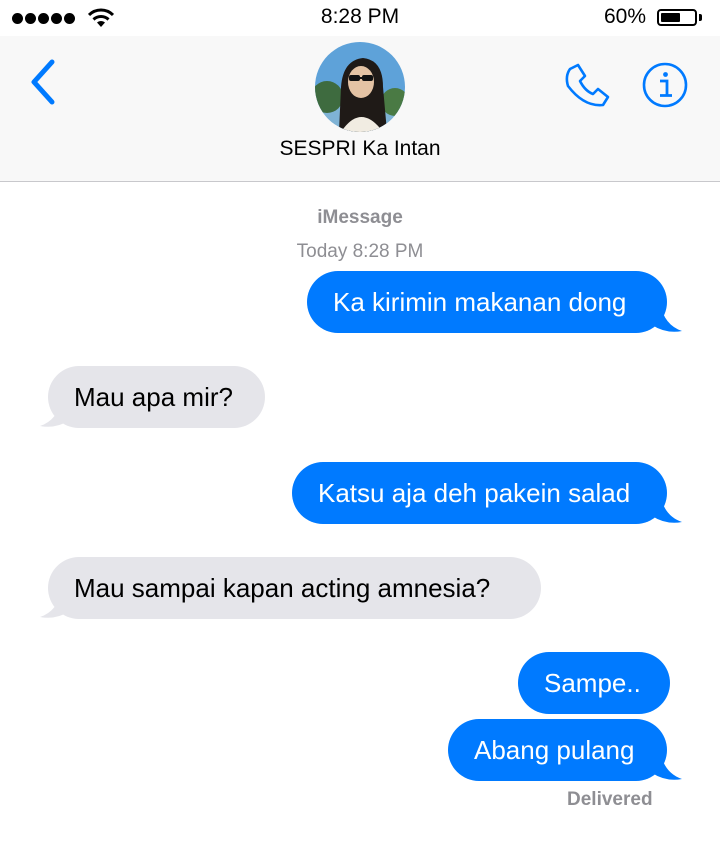 Image resolution: width=720 pixels, height=856 pixels. What do you see at coordinates (42, 82) in the screenshot?
I see `chevron-left-icon` at bounding box center [42, 82].